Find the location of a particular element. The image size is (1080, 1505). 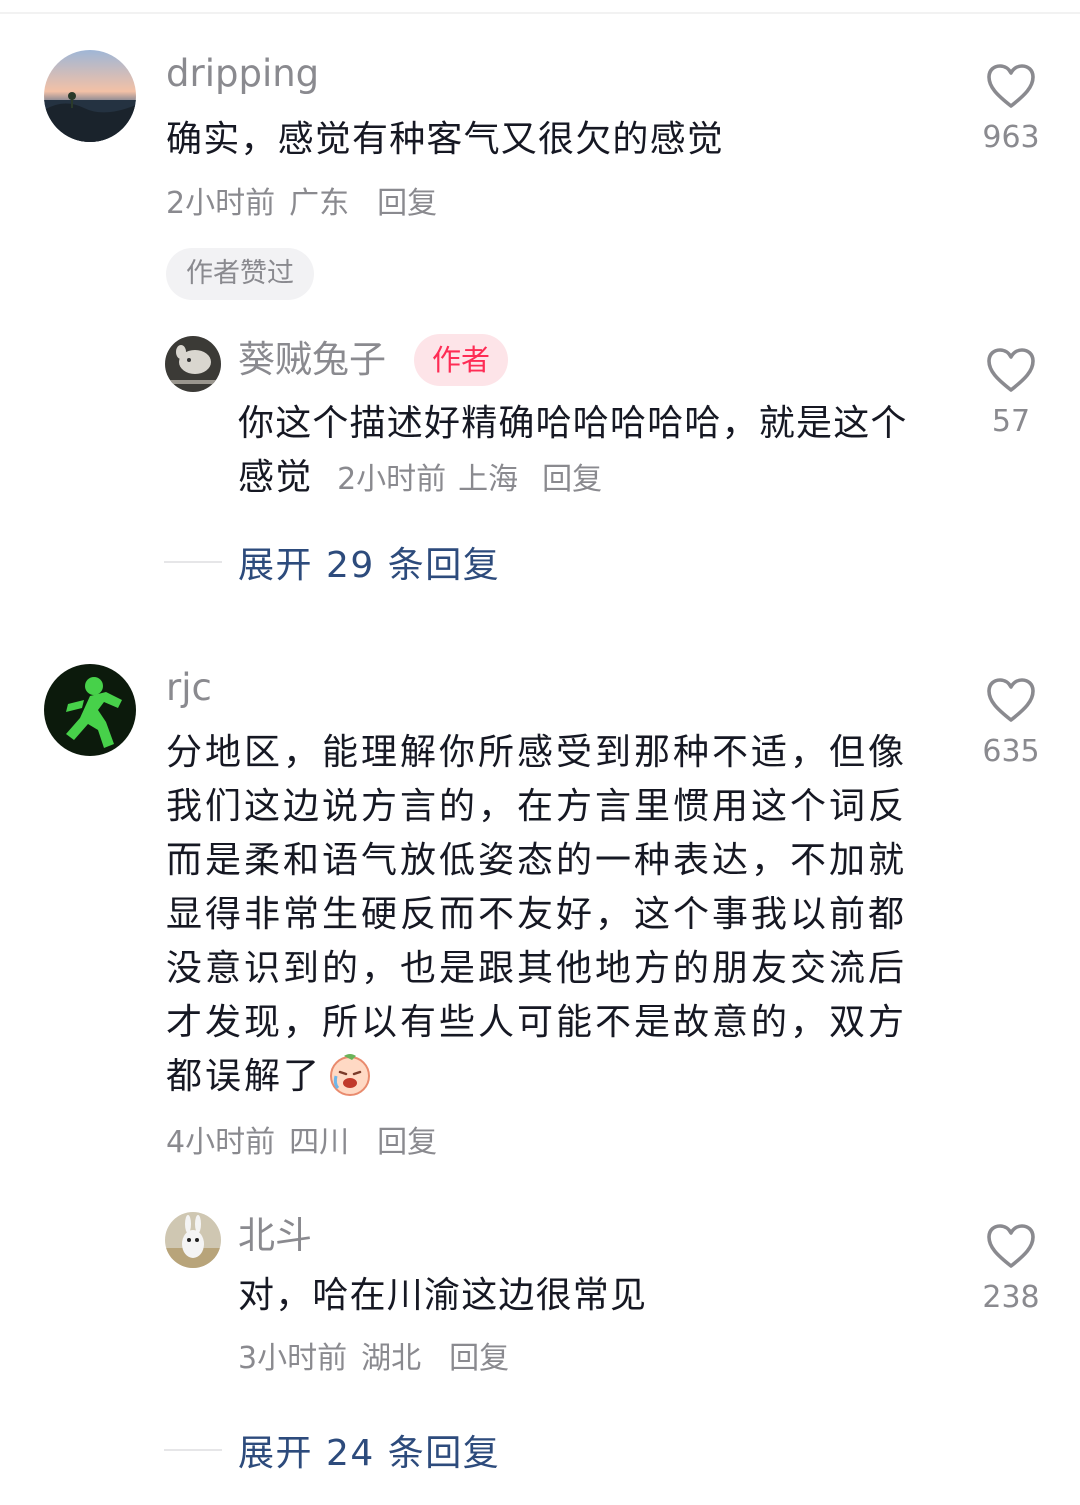

crying-face-emoji-icon is located at coordinates (350, 1082).